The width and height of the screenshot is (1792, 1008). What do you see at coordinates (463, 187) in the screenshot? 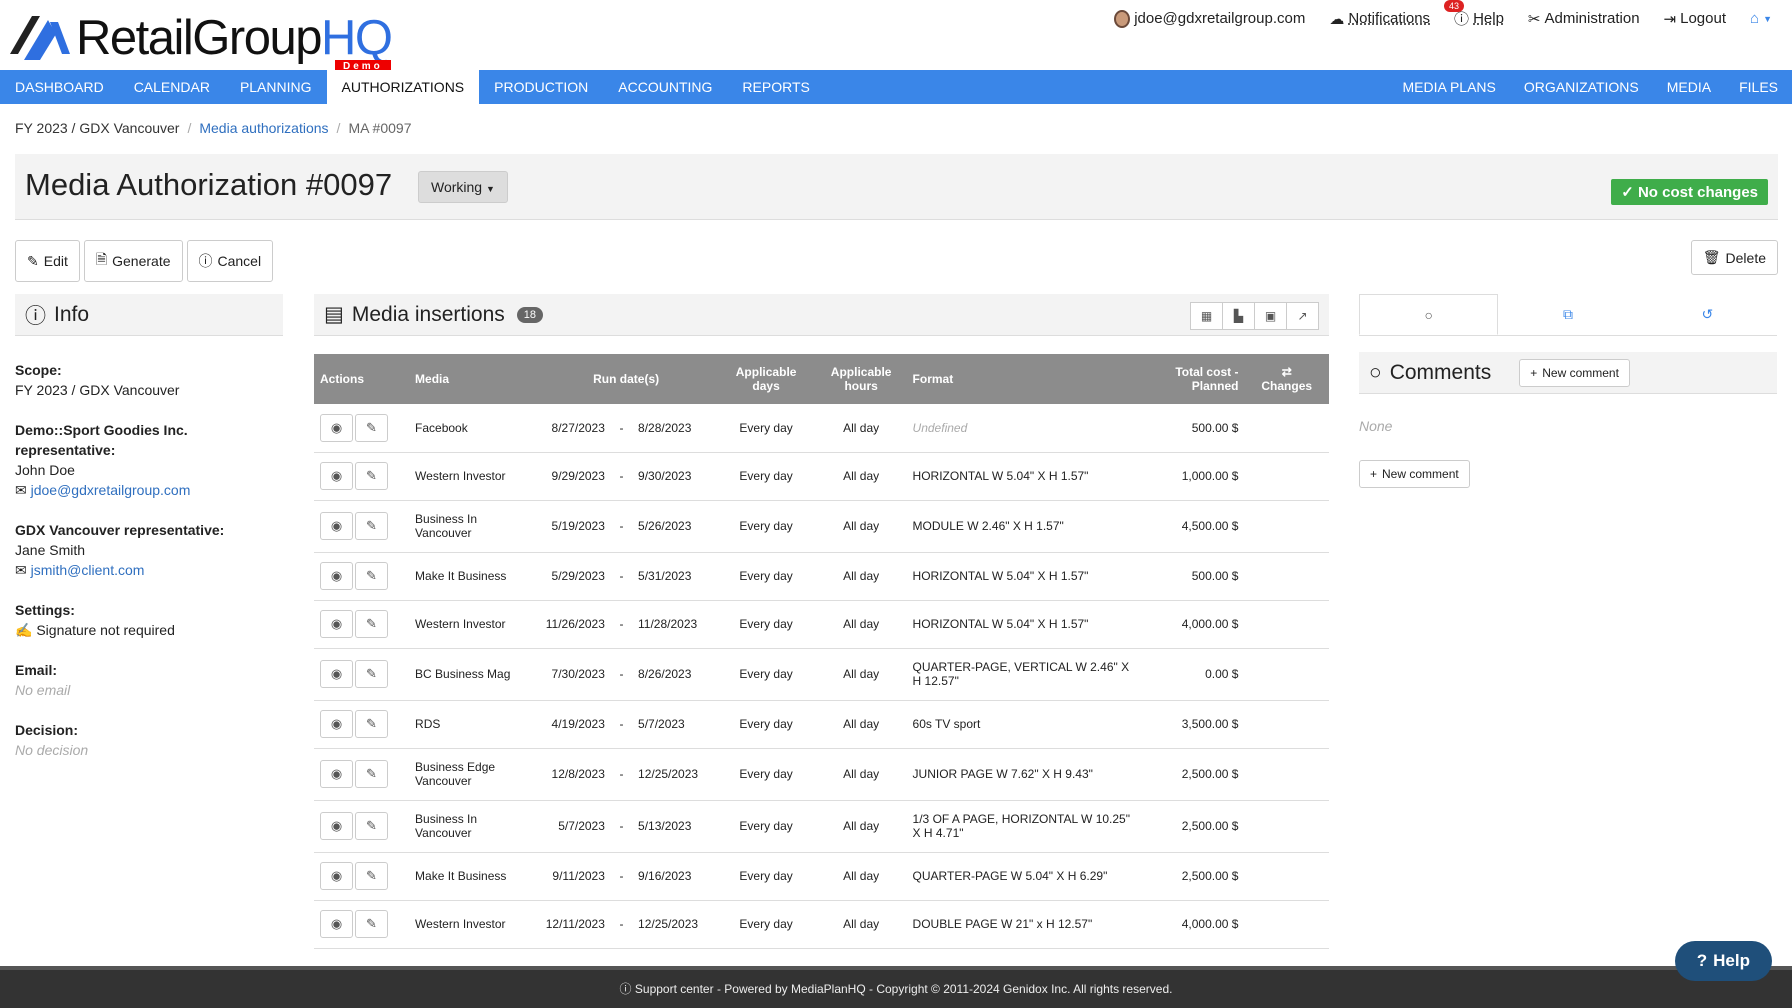
I see `status-dropdown: Working ▼` at bounding box center [463, 187].